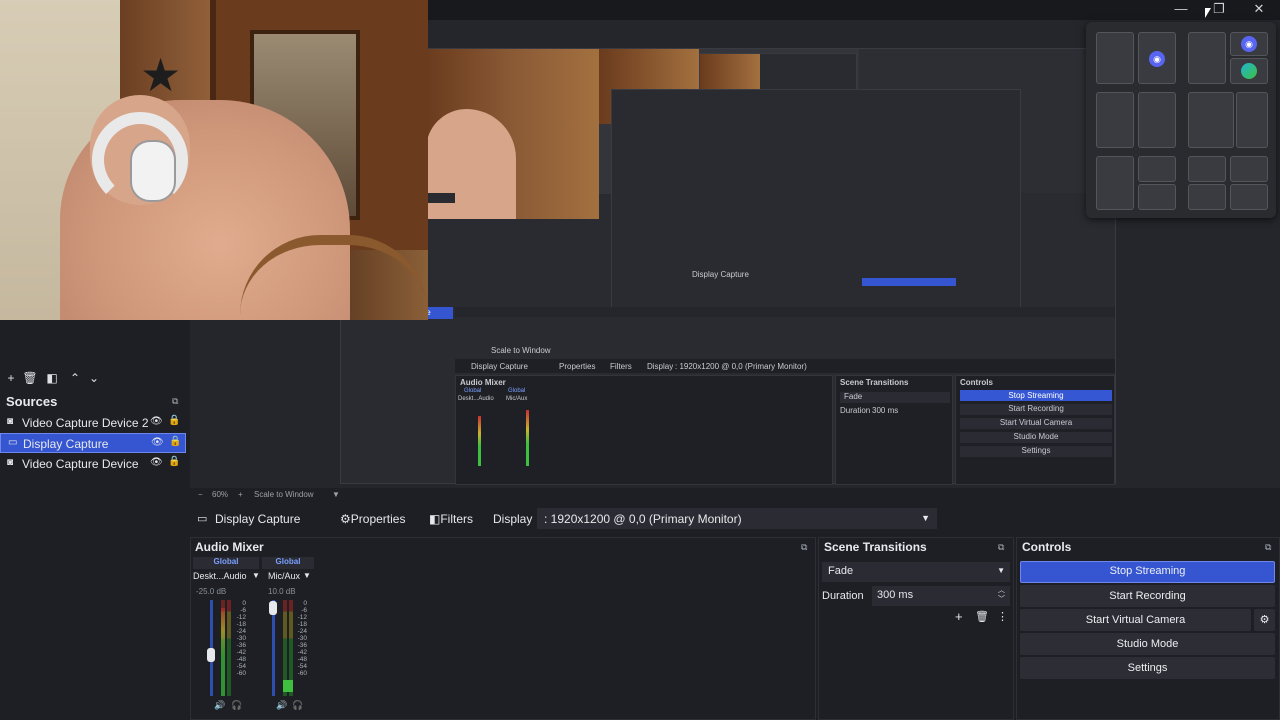  What do you see at coordinates (875, 547) in the screenshot?
I see `scene-transitions-title: Scene Transitions` at bounding box center [875, 547].